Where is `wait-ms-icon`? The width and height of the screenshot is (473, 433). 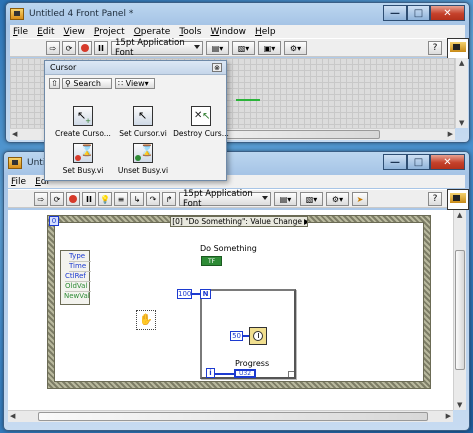 wait-ms-icon is located at coordinates (258, 336).